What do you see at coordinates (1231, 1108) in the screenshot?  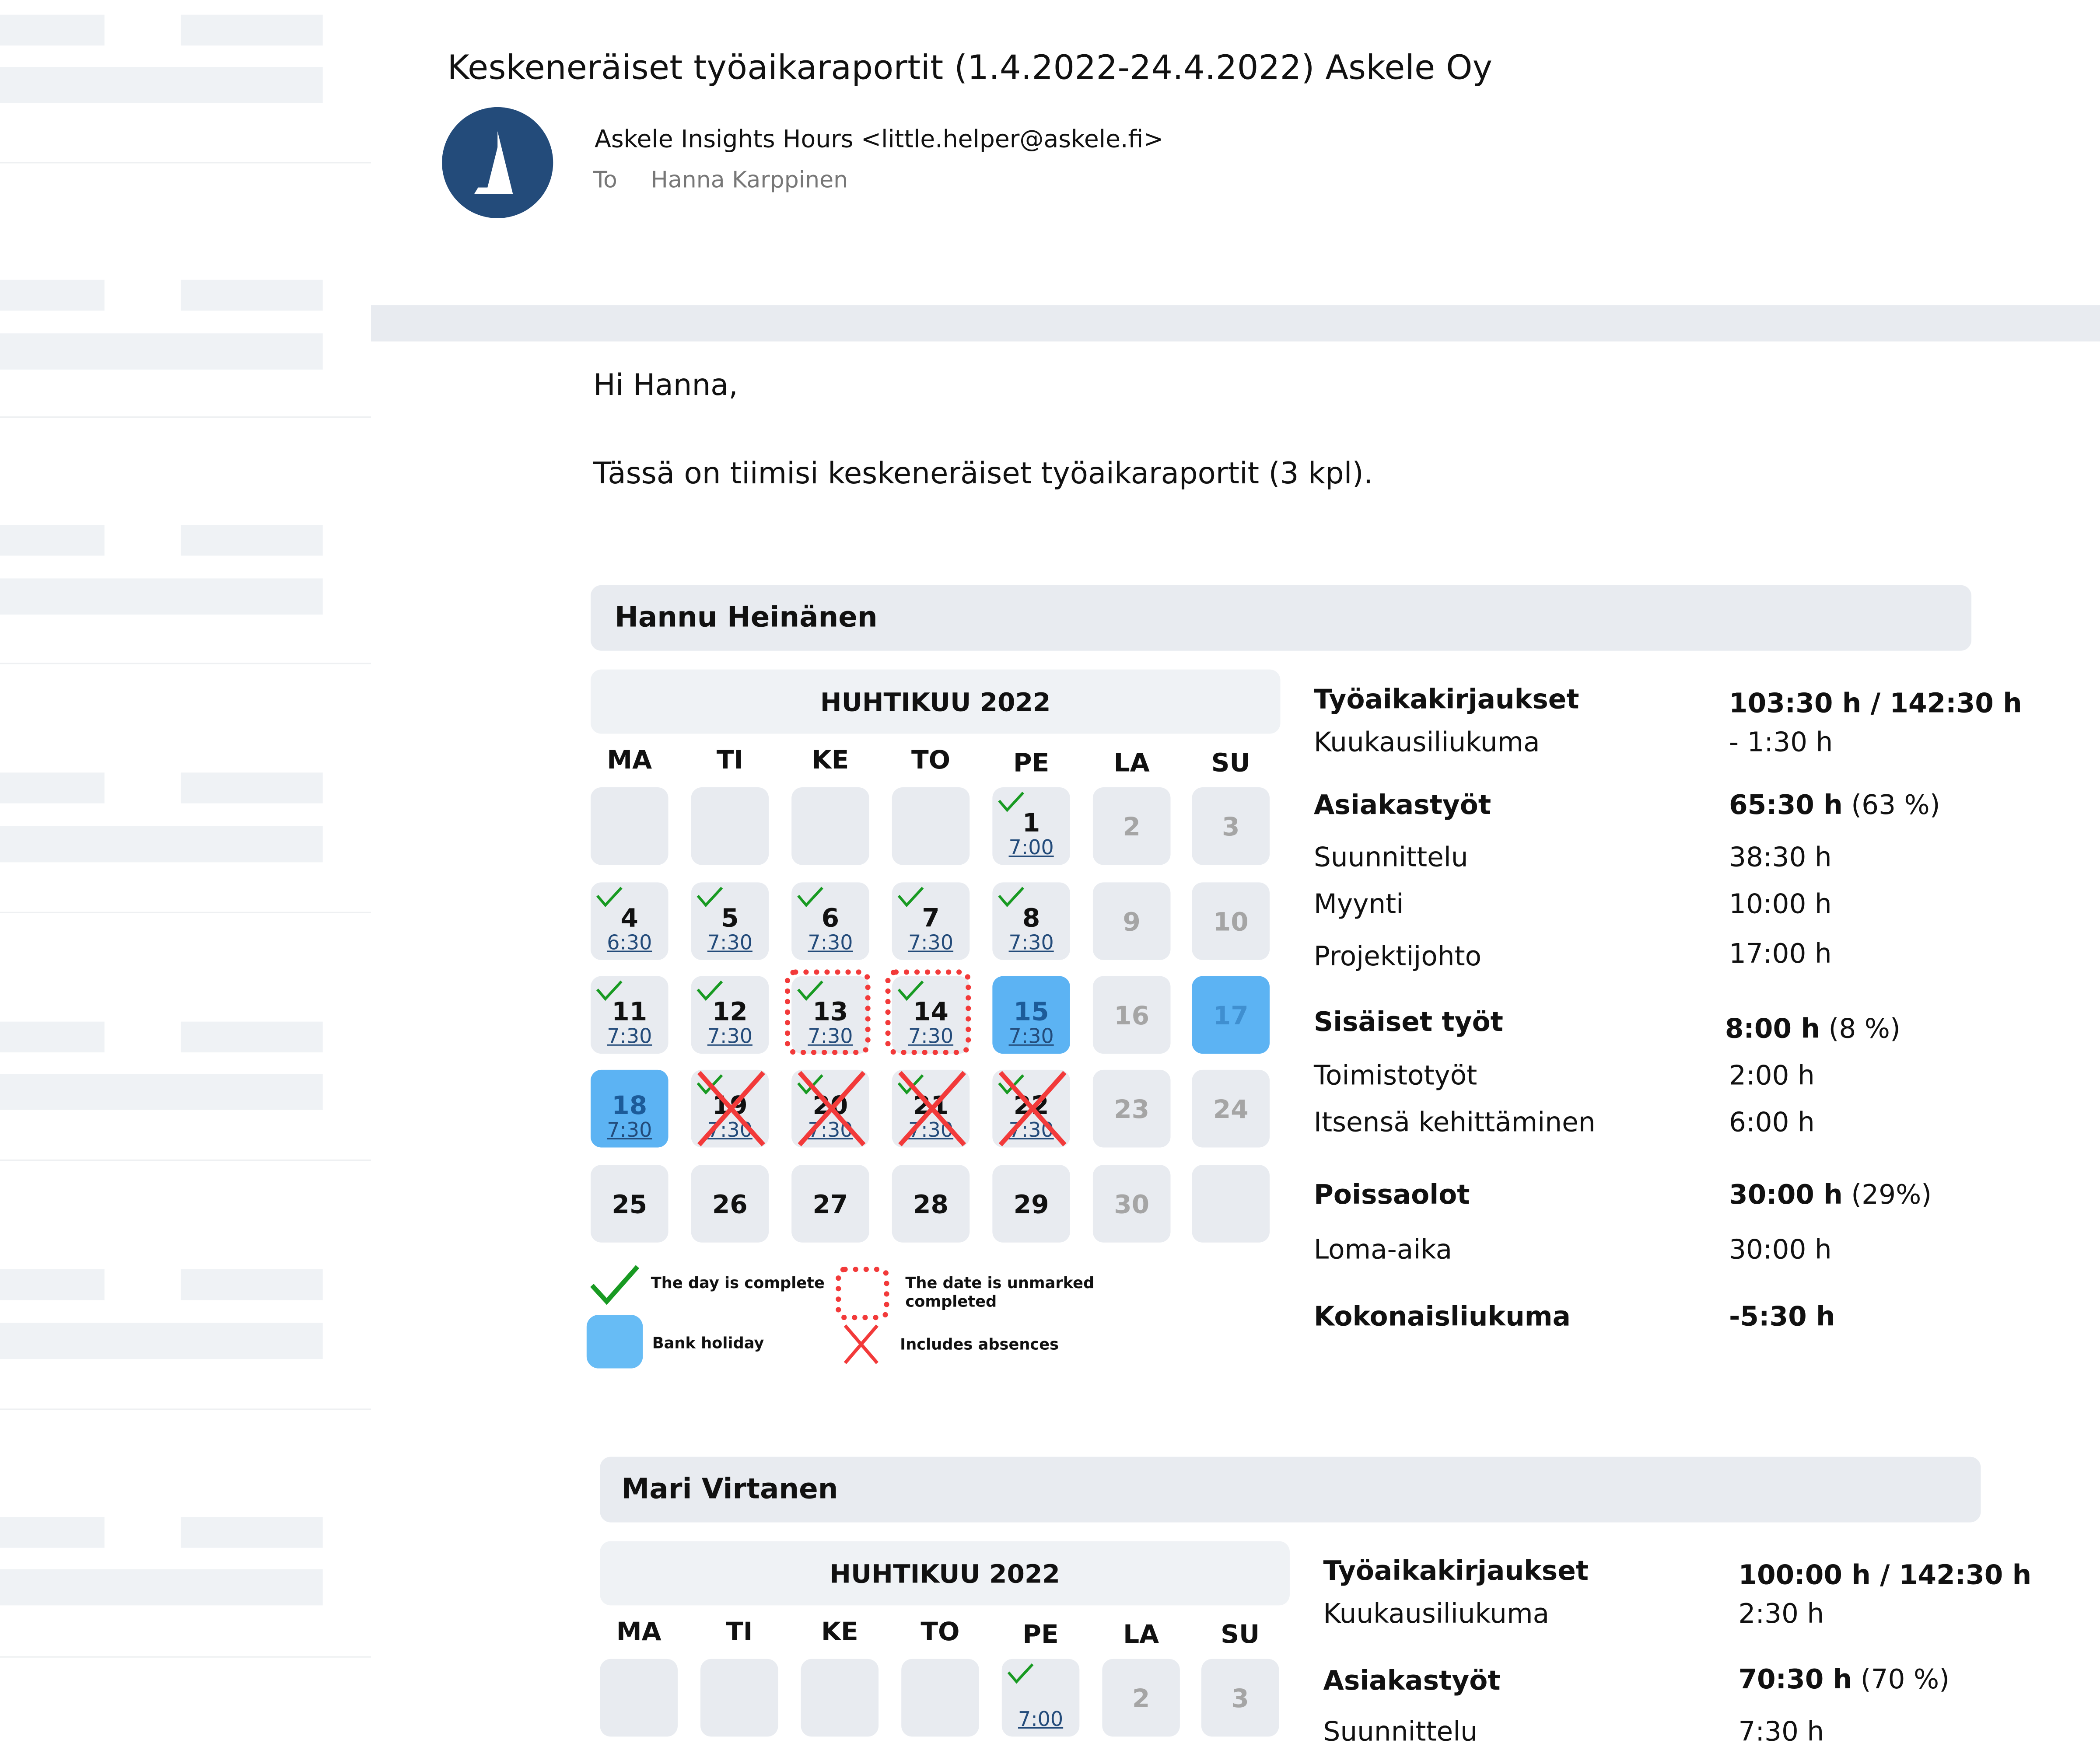 I see `calendar-day-24: 24` at bounding box center [1231, 1108].